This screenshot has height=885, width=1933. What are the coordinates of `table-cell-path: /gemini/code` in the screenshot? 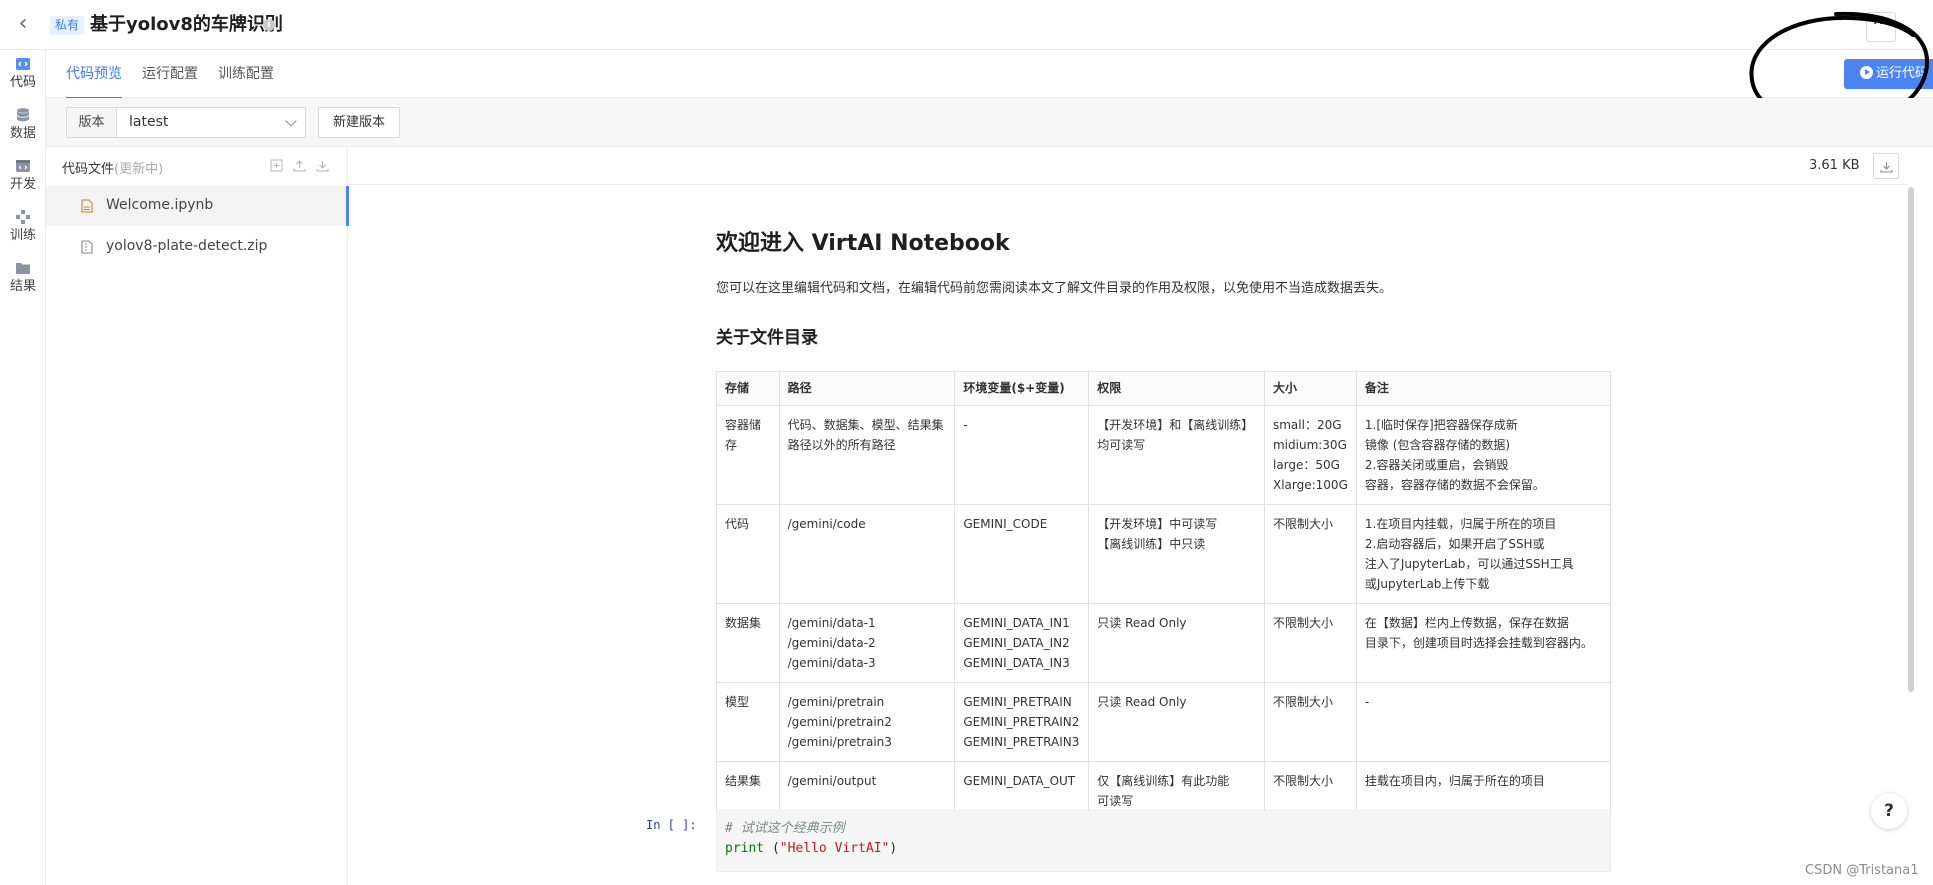 It's located at (867, 554).